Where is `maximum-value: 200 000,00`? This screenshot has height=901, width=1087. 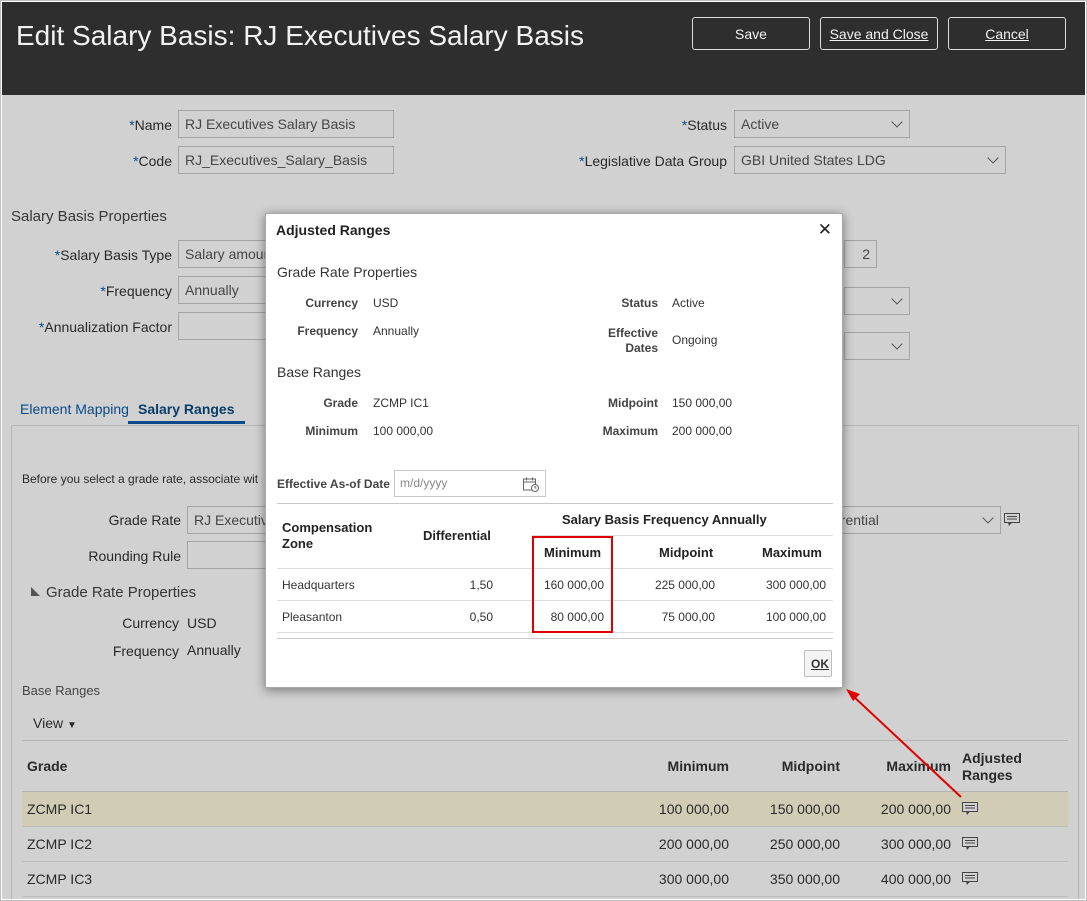
maximum-value: 200 000,00 is located at coordinates (702, 431).